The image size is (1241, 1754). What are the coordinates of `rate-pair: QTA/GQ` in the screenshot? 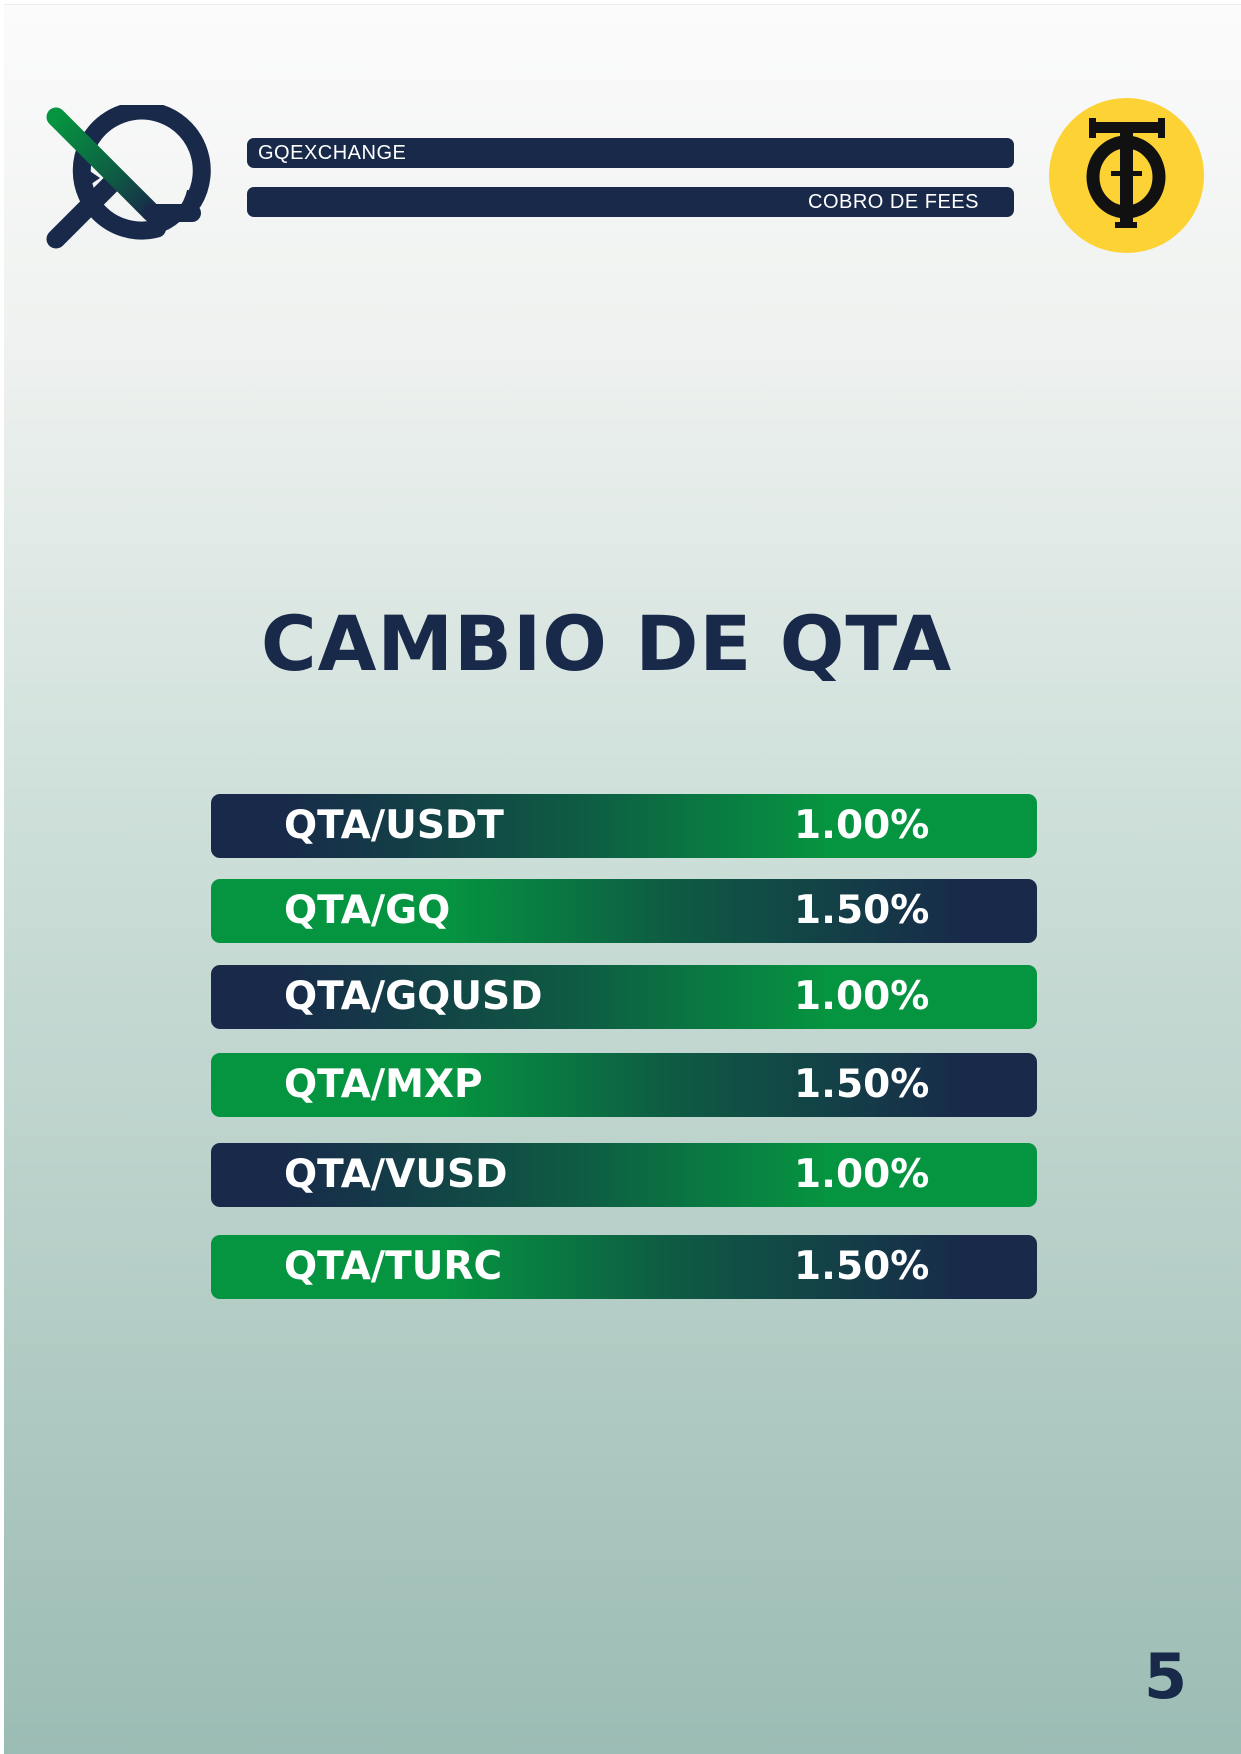 It's located at (367, 910).